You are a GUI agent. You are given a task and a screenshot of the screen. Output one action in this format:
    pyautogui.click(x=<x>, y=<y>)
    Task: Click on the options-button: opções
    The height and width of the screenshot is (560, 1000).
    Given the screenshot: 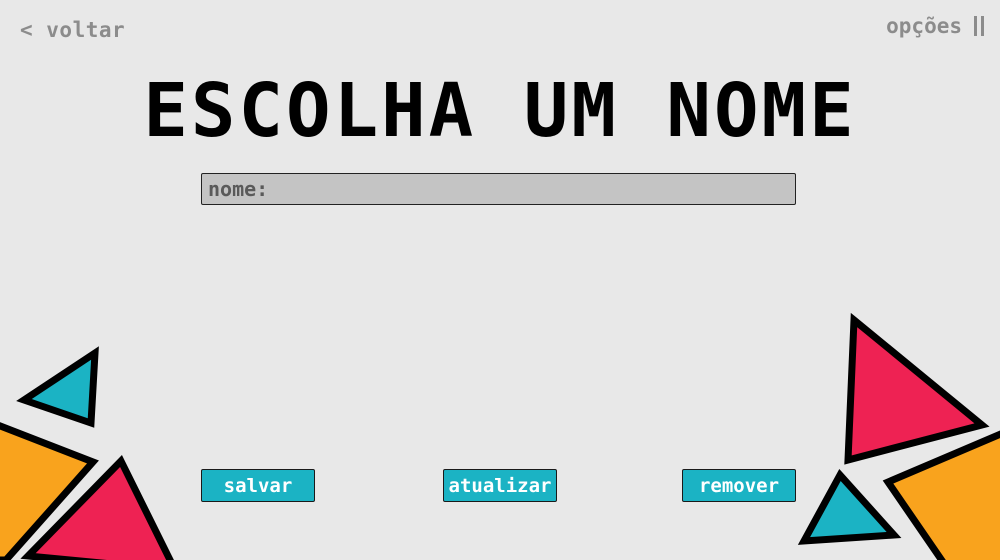 What is the action you would take?
    pyautogui.click(x=935, y=26)
    